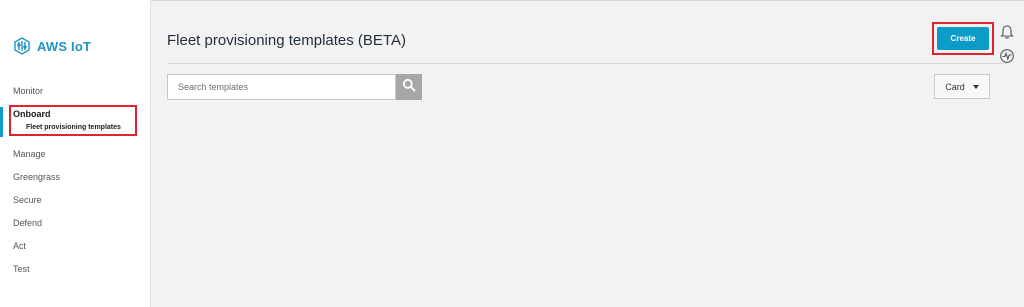  Describe the element at coordinates (963, 38) in the screenshot. I see `create-button: Create` at that location.